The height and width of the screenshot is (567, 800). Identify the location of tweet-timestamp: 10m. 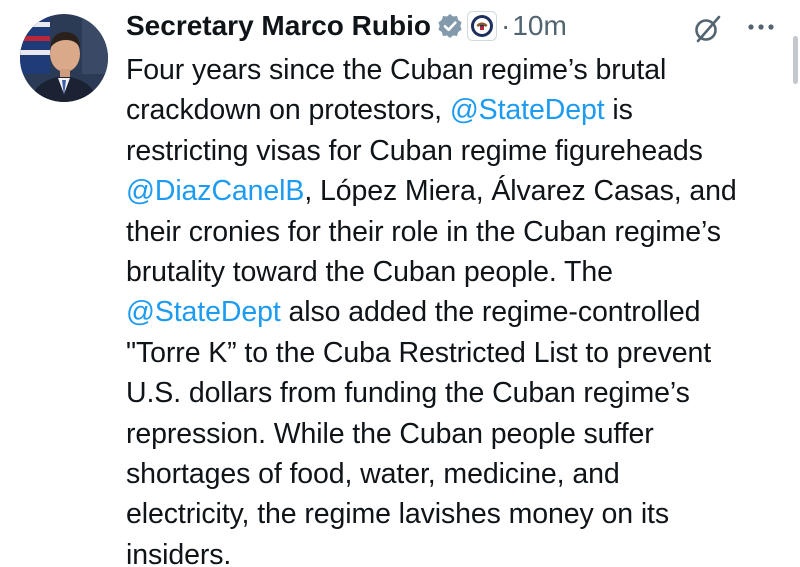
(539, 26).